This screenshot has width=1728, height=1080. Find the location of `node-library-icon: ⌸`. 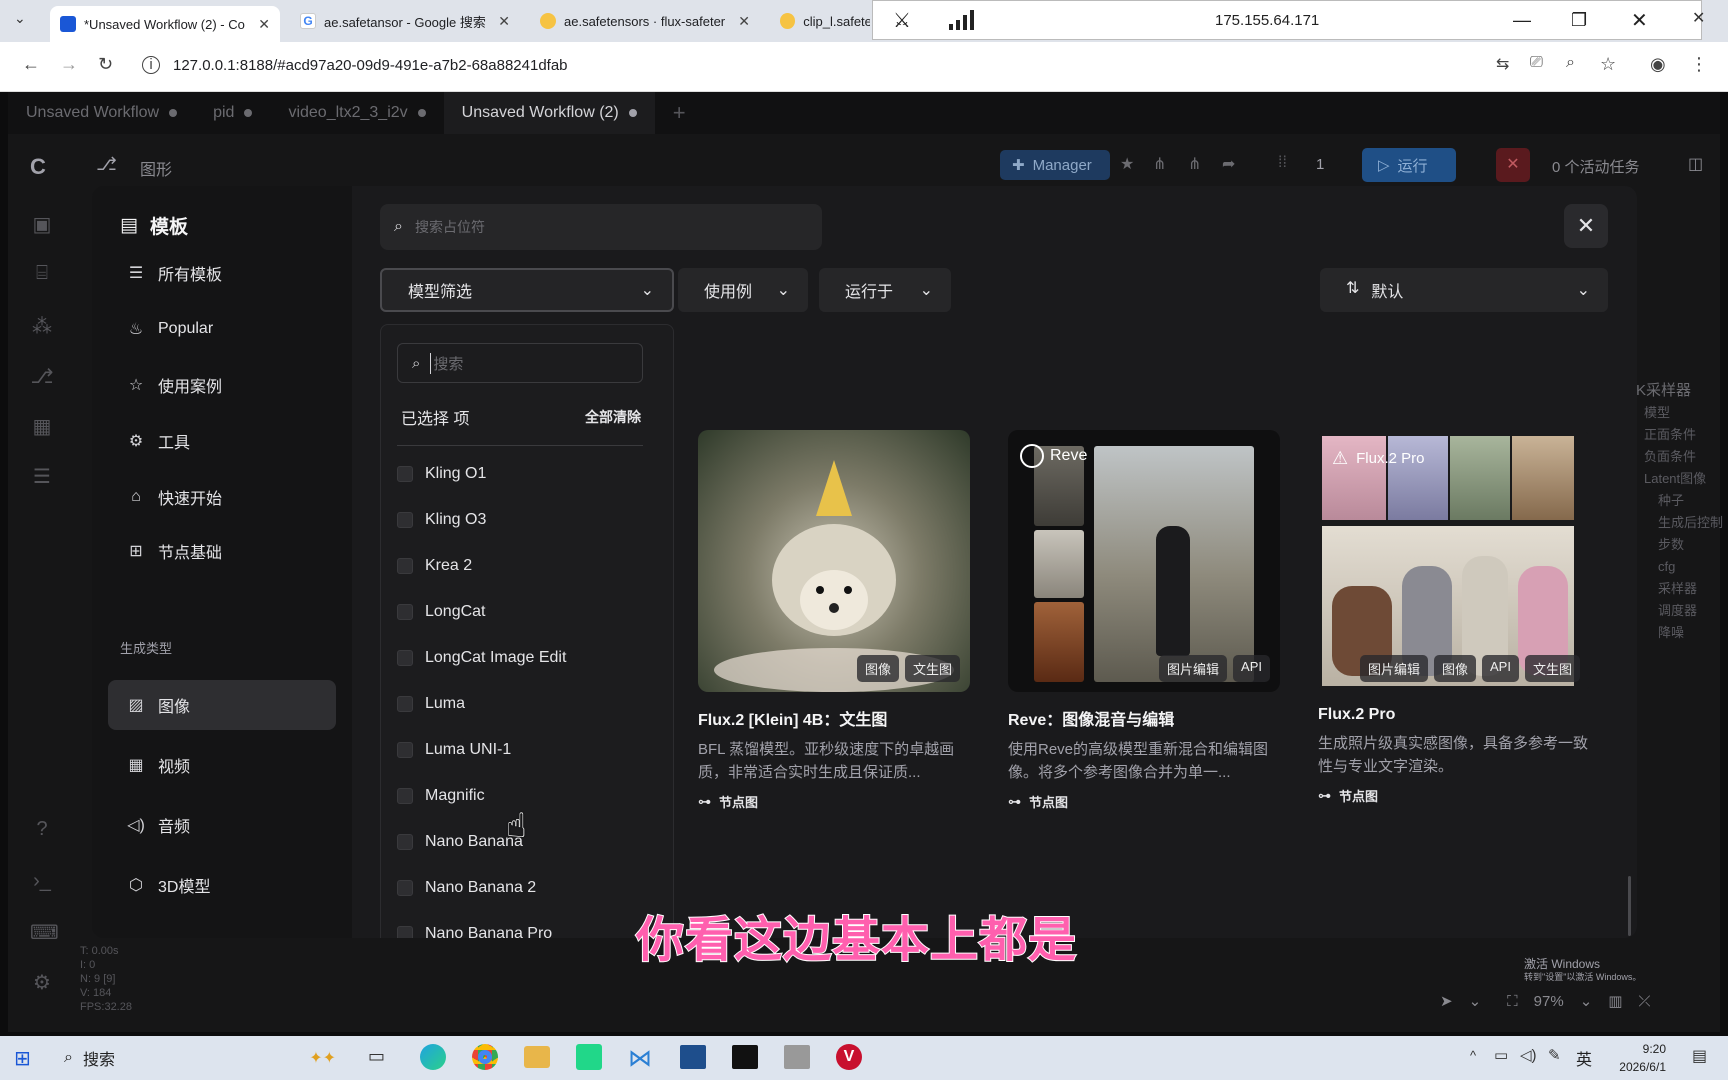

node-library-icon: ⌸ is located at coordinates (42, 274).